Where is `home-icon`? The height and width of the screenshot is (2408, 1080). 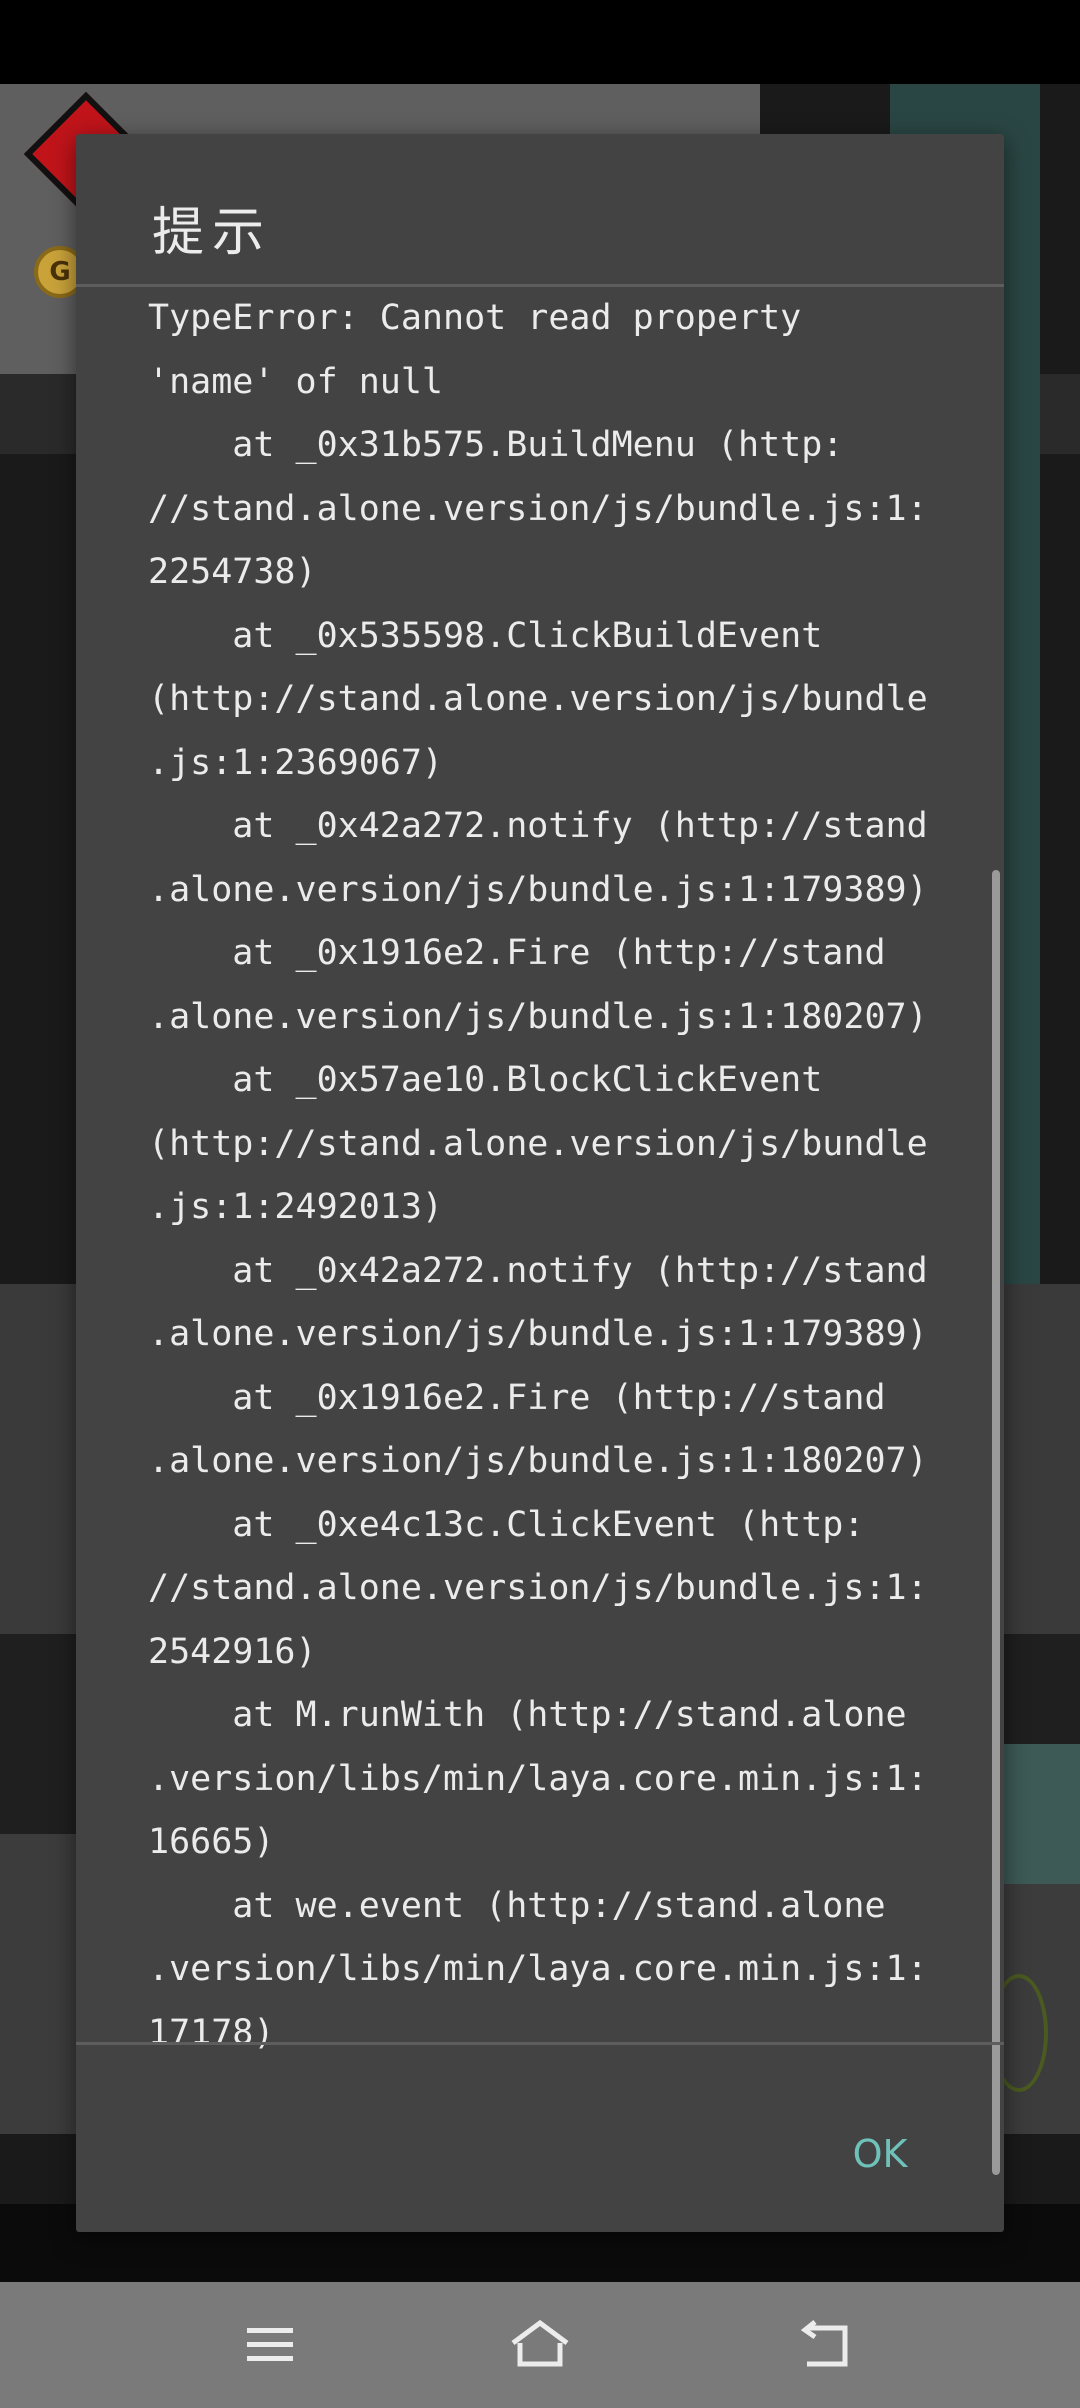
home-icon is located at coordinates (540, 2343).